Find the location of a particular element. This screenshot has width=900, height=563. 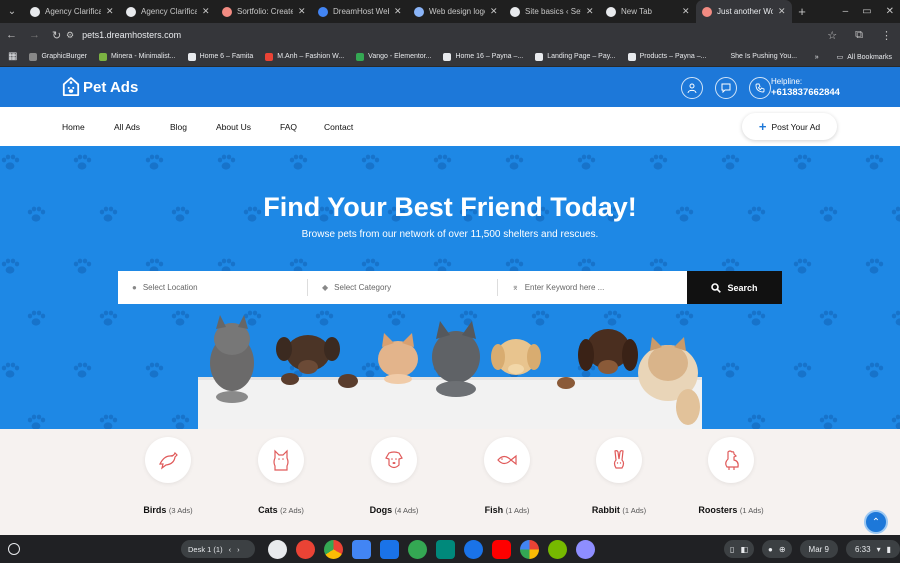

date-pill: Mar 9 is located at coordinates (818, 549).